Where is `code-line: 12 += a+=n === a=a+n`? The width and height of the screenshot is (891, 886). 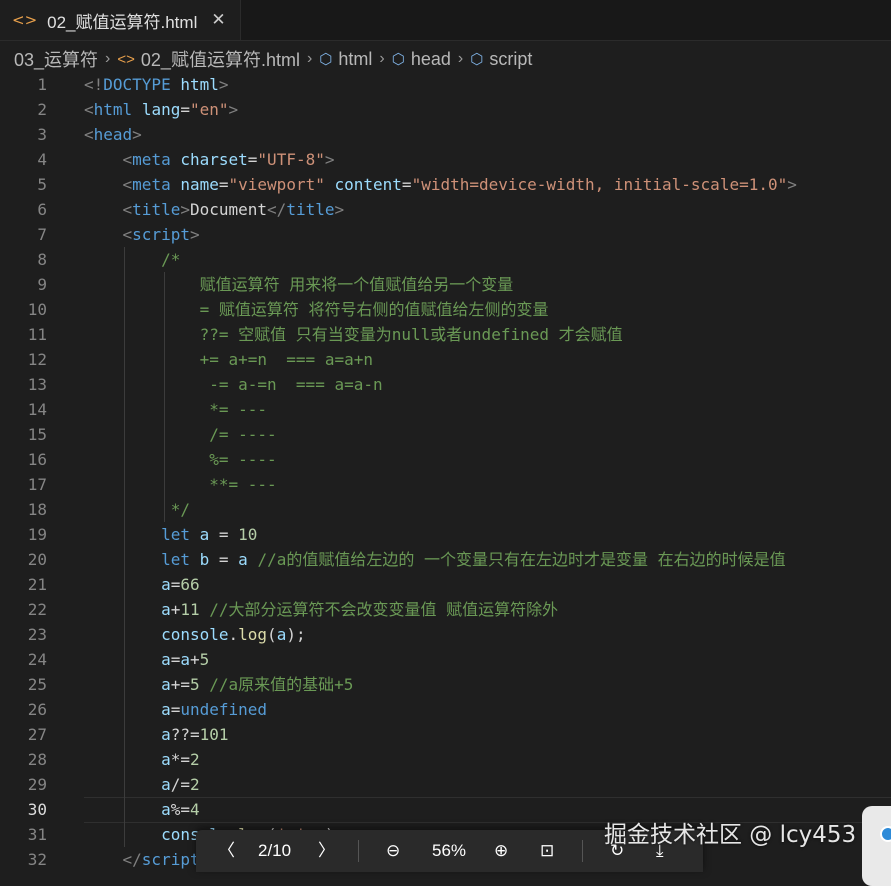
code-line: 12 += a+=n === a=a+n is located at coordinates (445, 359).